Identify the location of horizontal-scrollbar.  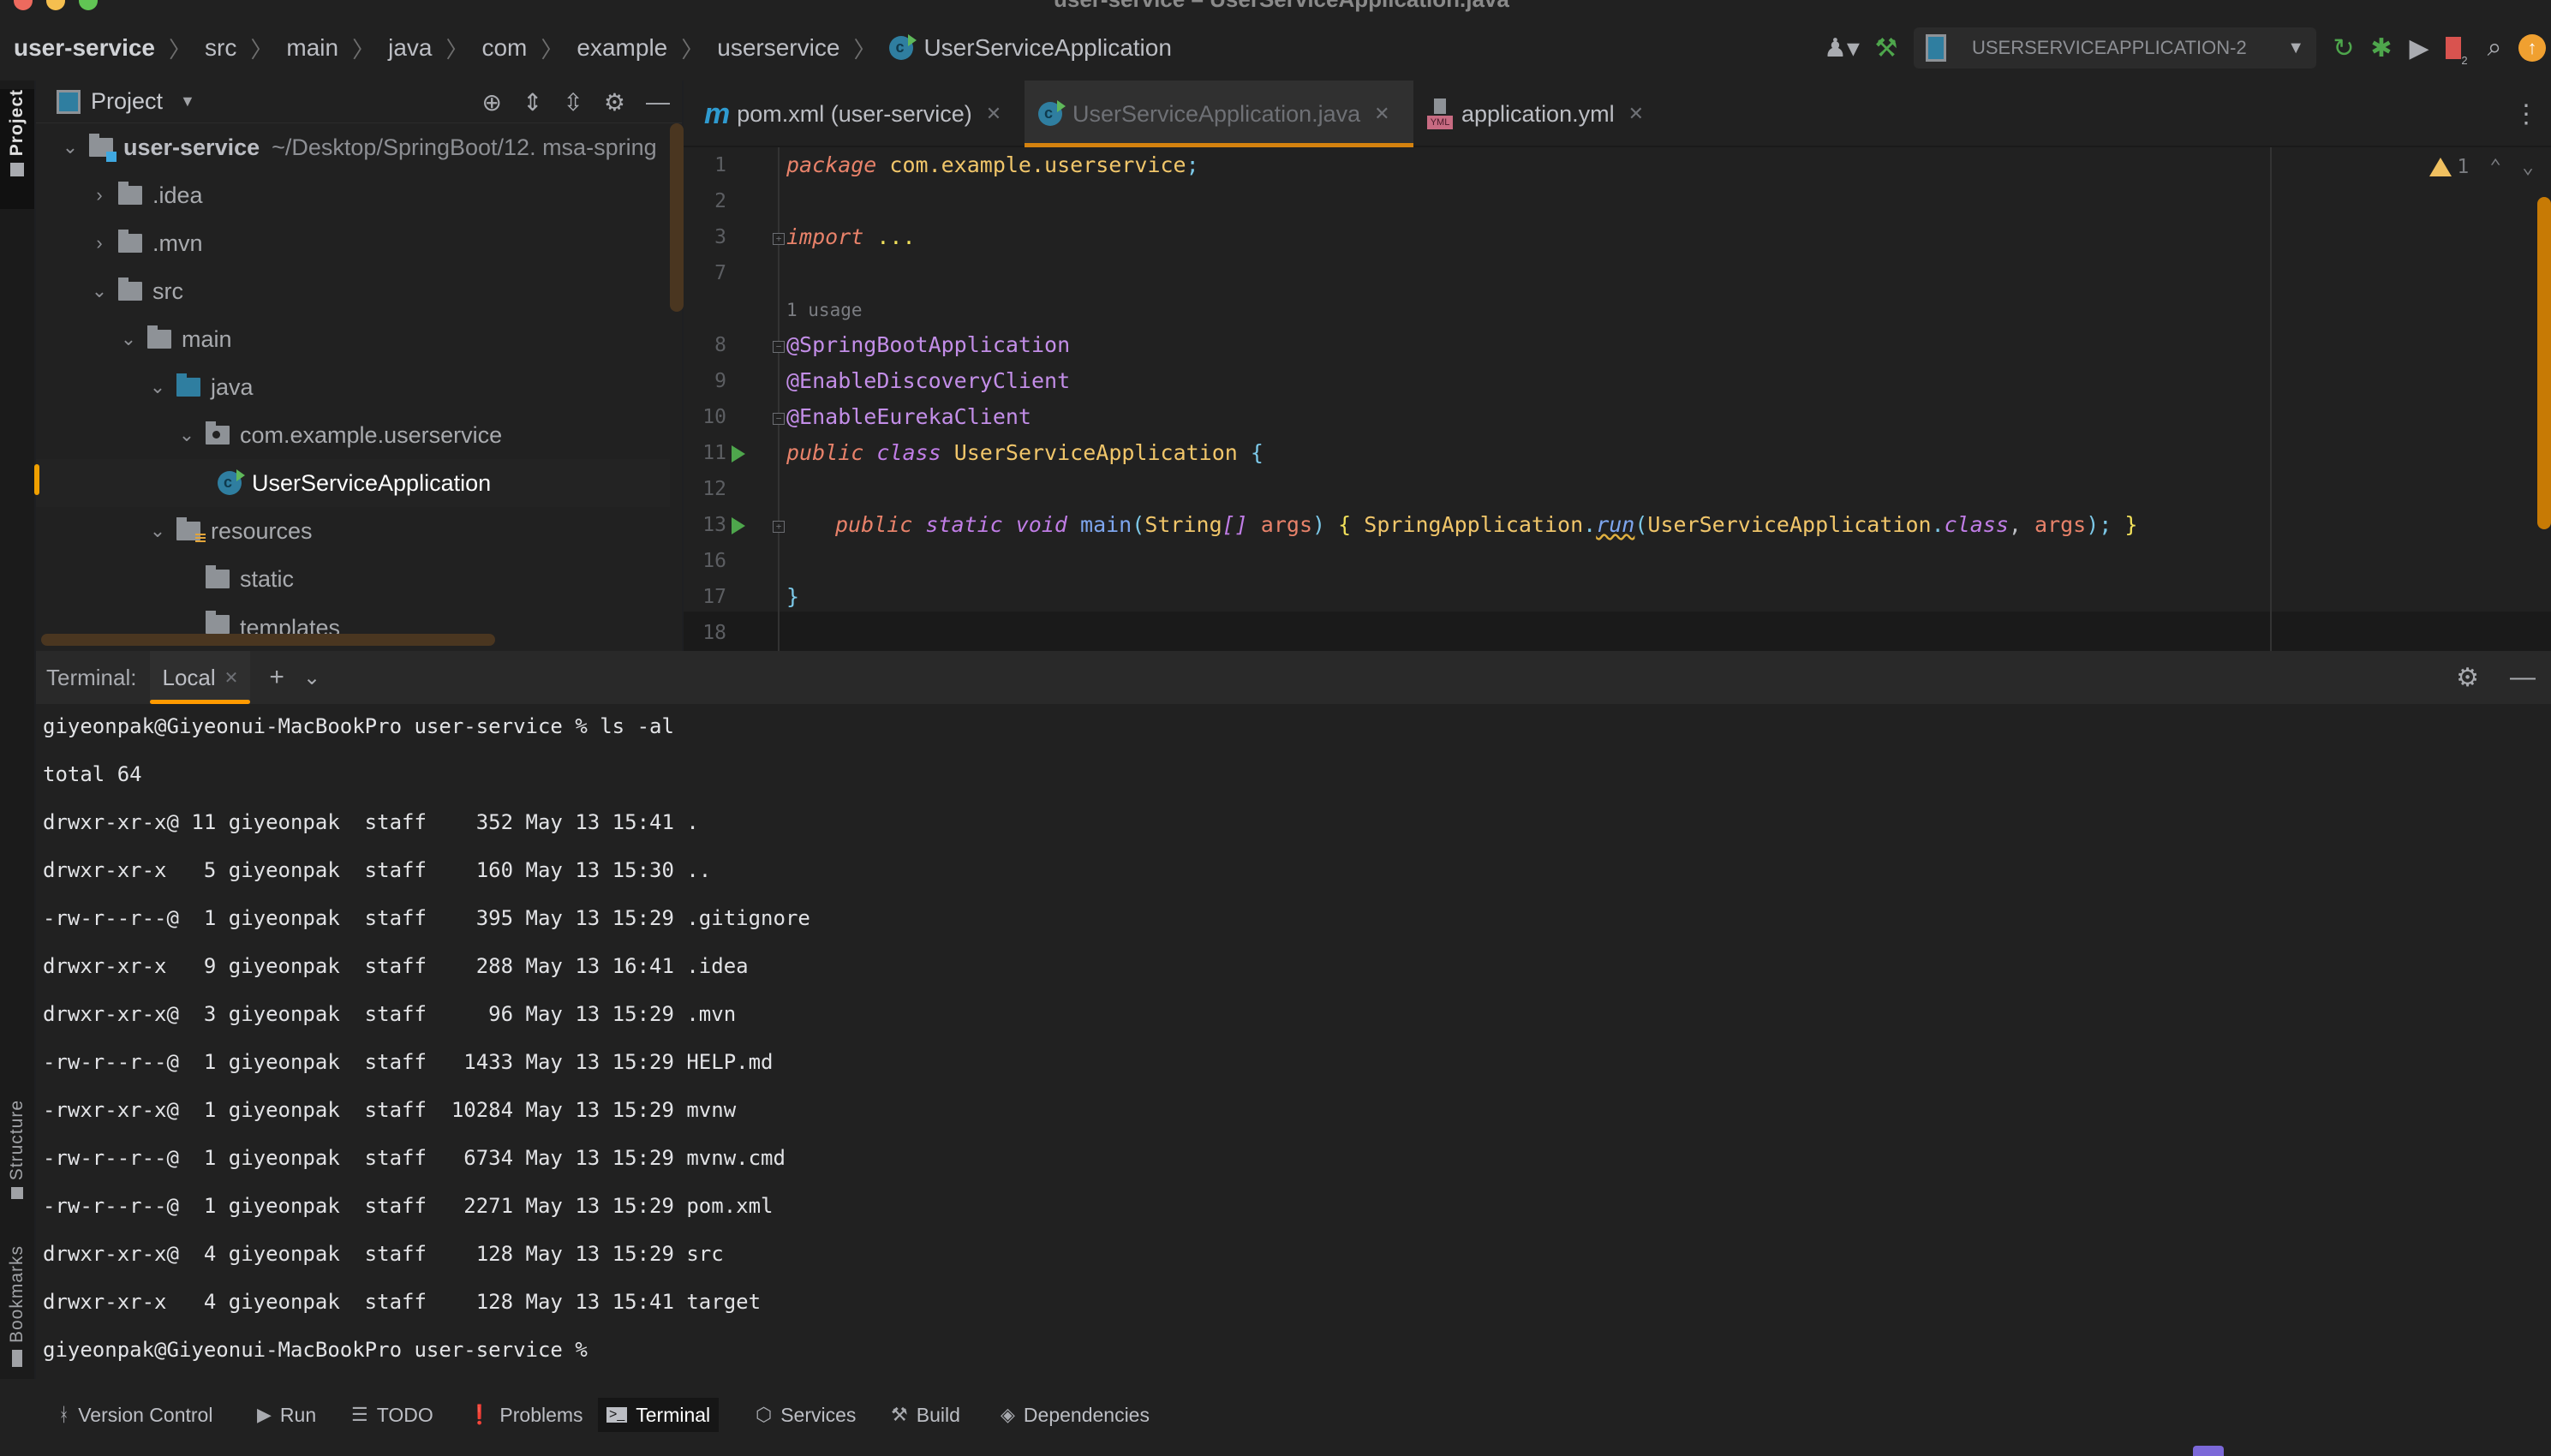
(268, 640).